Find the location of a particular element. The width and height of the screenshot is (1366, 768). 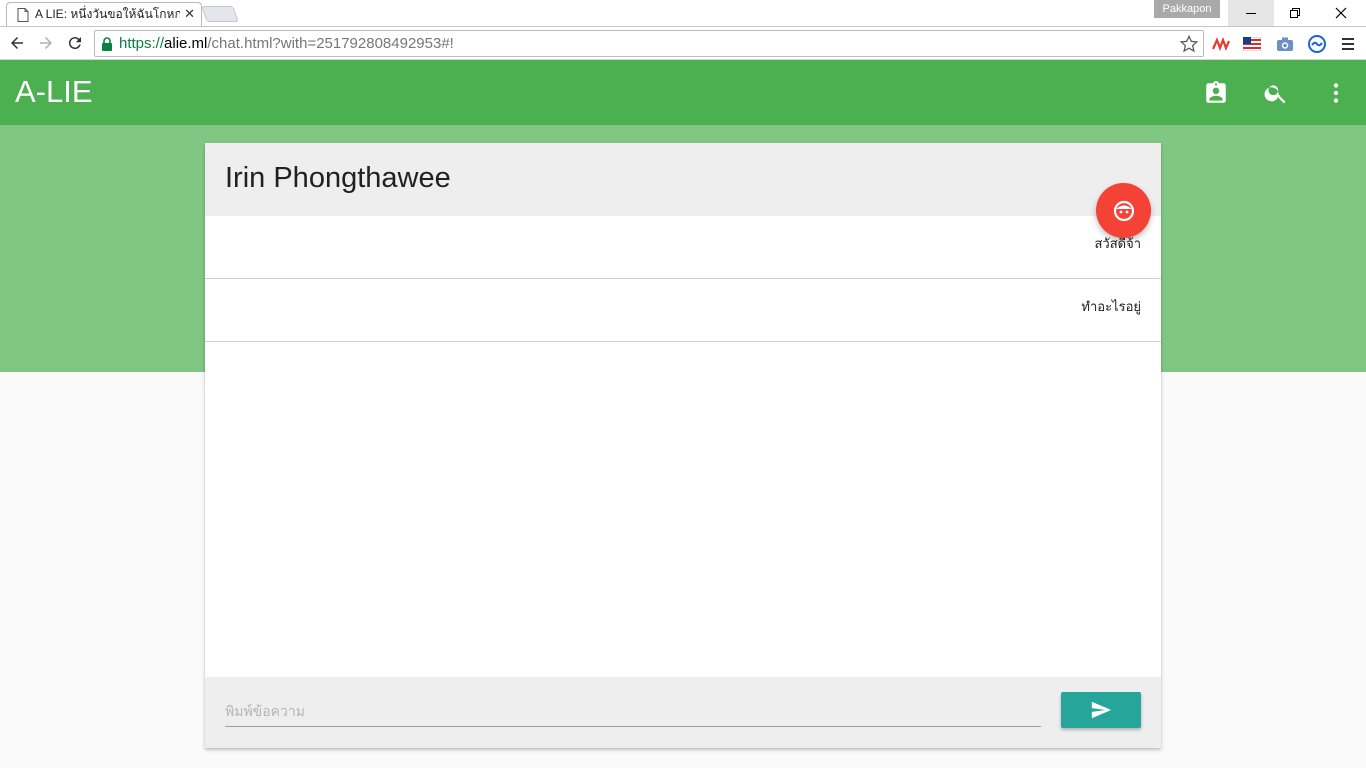

reload-icon is located at coordinates (74, 43).